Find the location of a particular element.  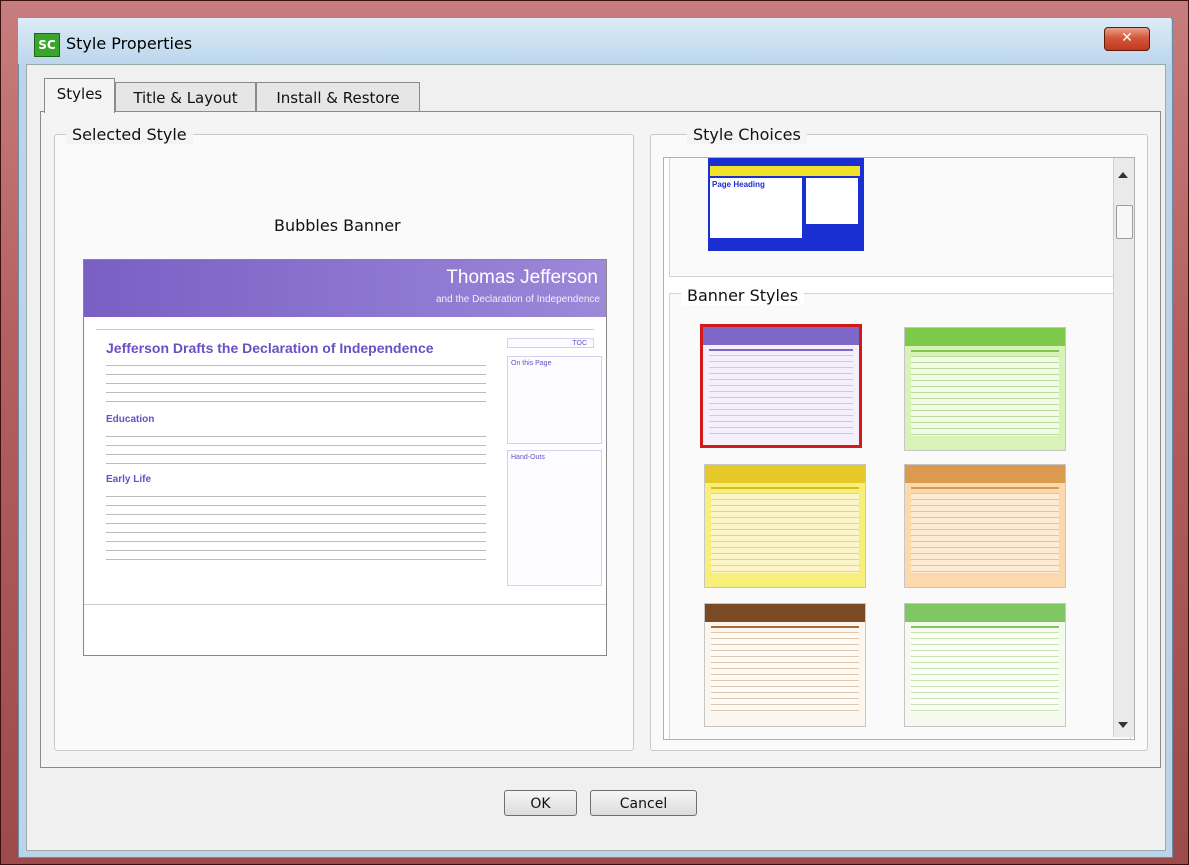

style-thumbnail-orange is located at coordinates (985, 526).